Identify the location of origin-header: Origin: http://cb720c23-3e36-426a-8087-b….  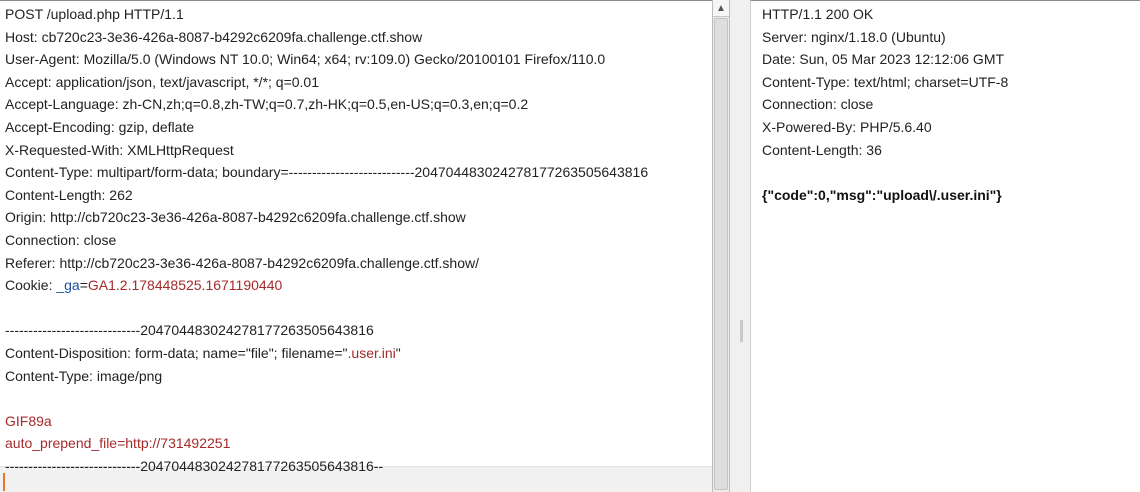
(235, 217).